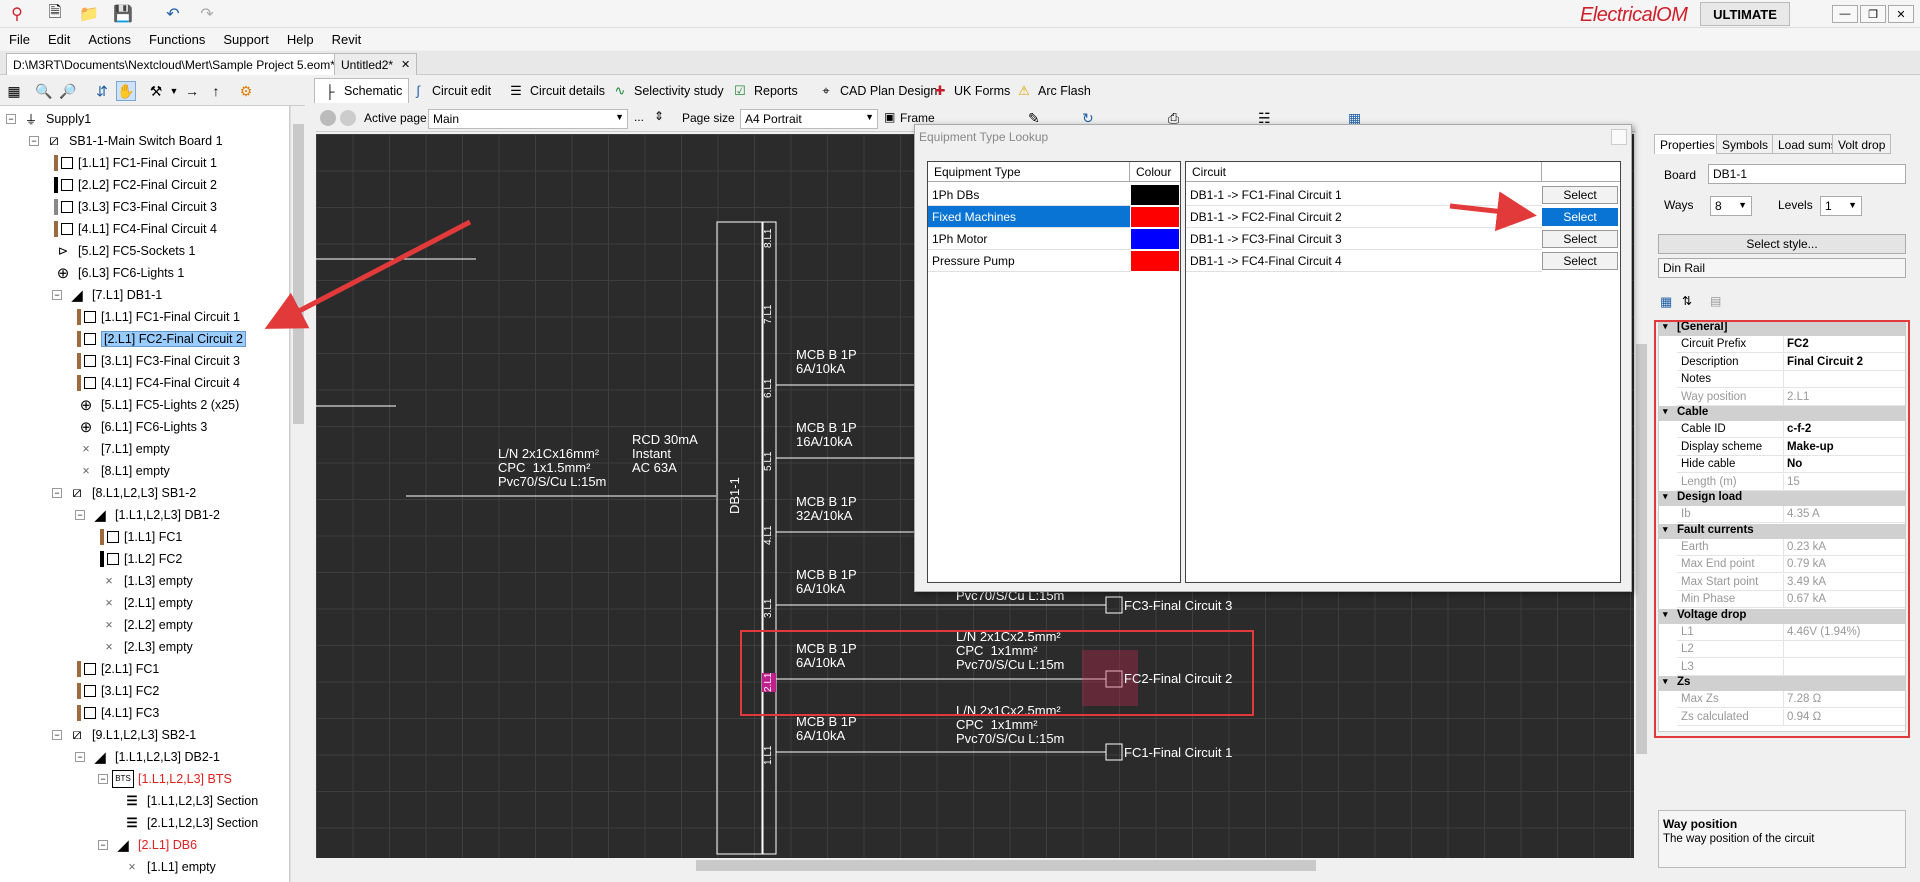 The height and width of the screenshot is (882, 1920). I want to click on help-text: The way position of the circuit, so click(1739, 839).